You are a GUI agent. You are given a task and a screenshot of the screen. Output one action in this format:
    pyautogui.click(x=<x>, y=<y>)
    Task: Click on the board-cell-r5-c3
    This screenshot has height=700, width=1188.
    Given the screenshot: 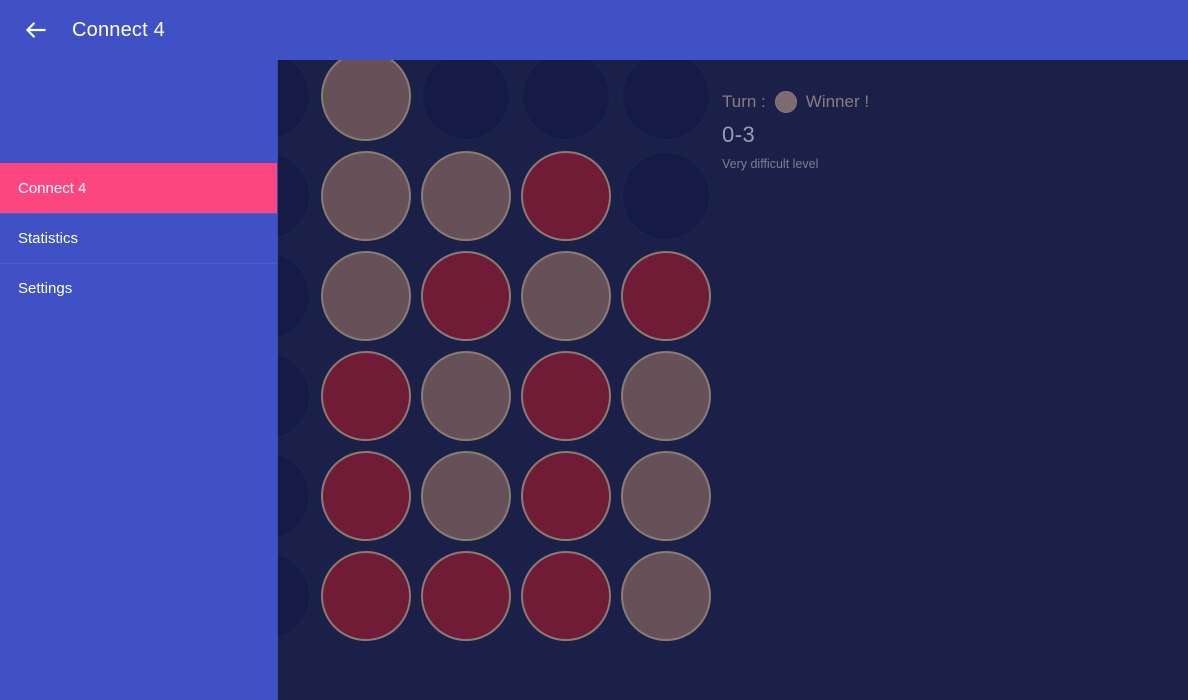 What is the action you would take?
    pyautogui.click(x=566, y=596)
    